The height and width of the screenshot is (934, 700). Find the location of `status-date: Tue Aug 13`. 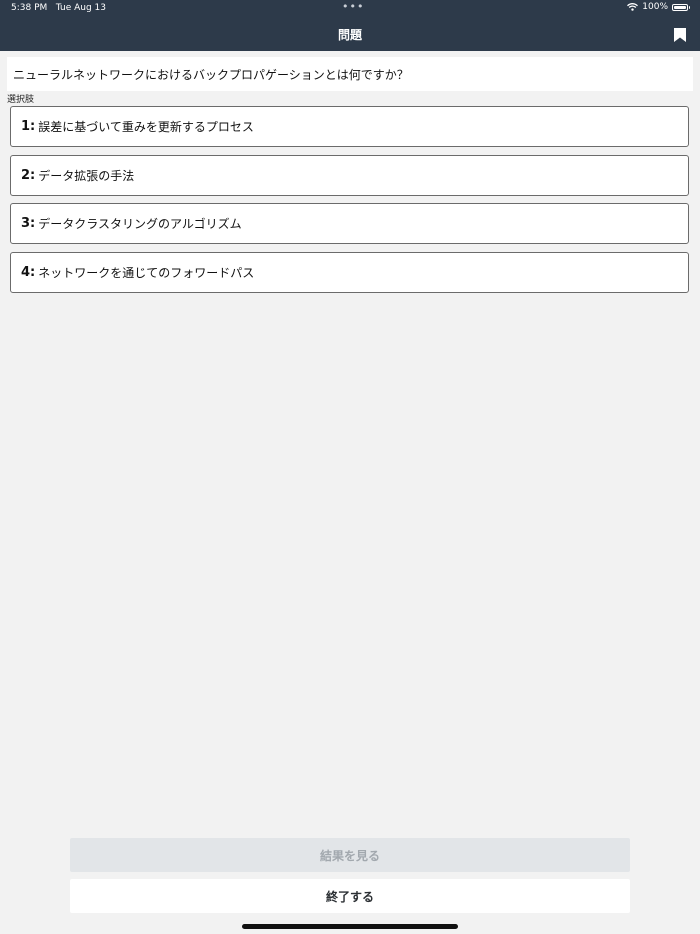

status-date: Tue Aug 13 is located at coordinates (80, 8).